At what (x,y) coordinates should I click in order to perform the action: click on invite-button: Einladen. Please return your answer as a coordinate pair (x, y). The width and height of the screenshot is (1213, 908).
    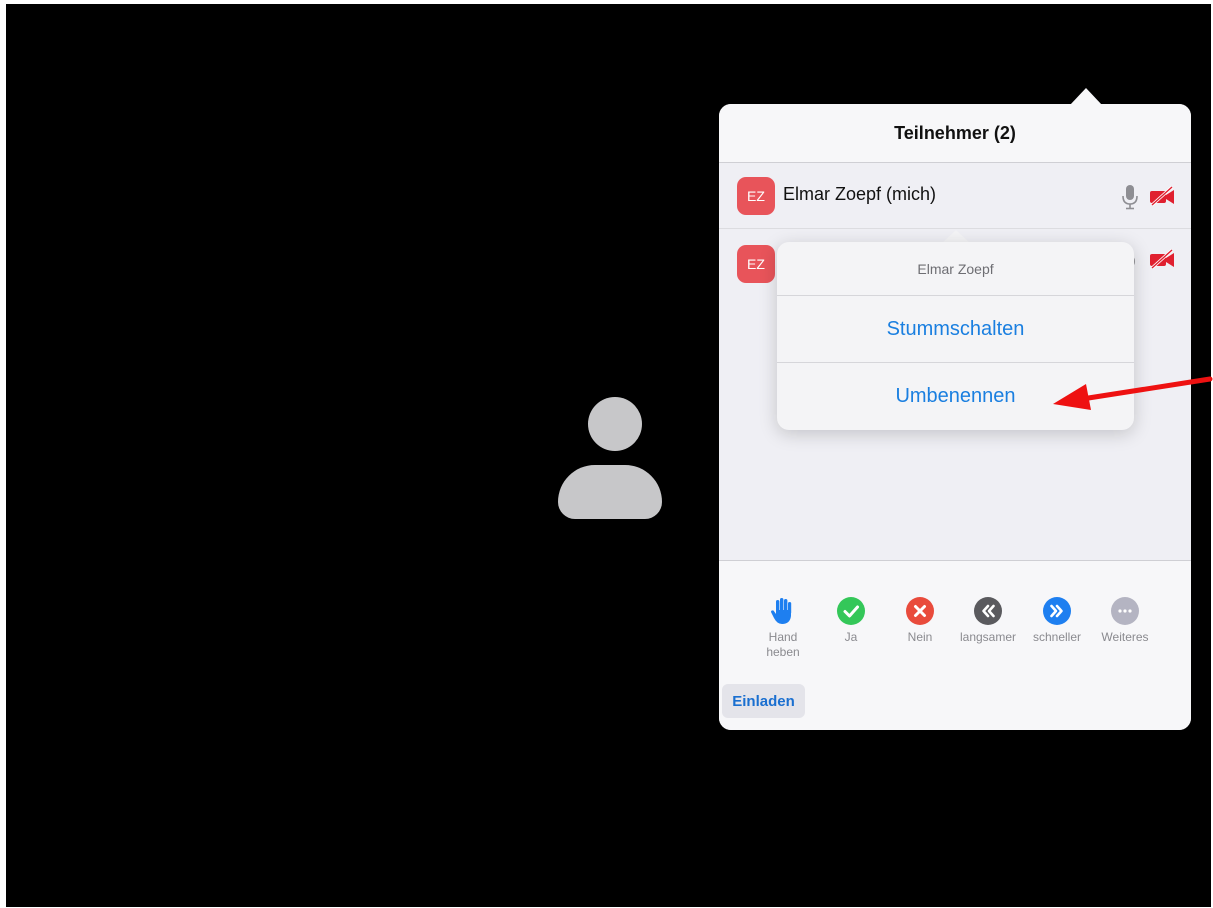
    Looking at the image, I should click on (763, 701).